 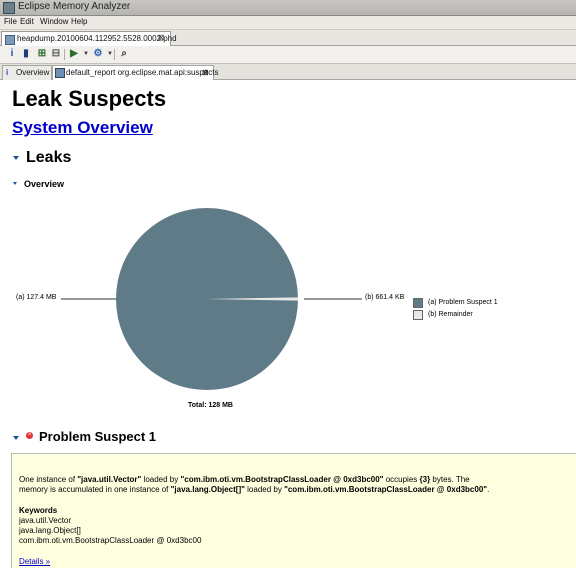 What do you see at coordinates (10, 21) in the screenshot?
I see `menu-file: File` at bounding box center [10, 21].